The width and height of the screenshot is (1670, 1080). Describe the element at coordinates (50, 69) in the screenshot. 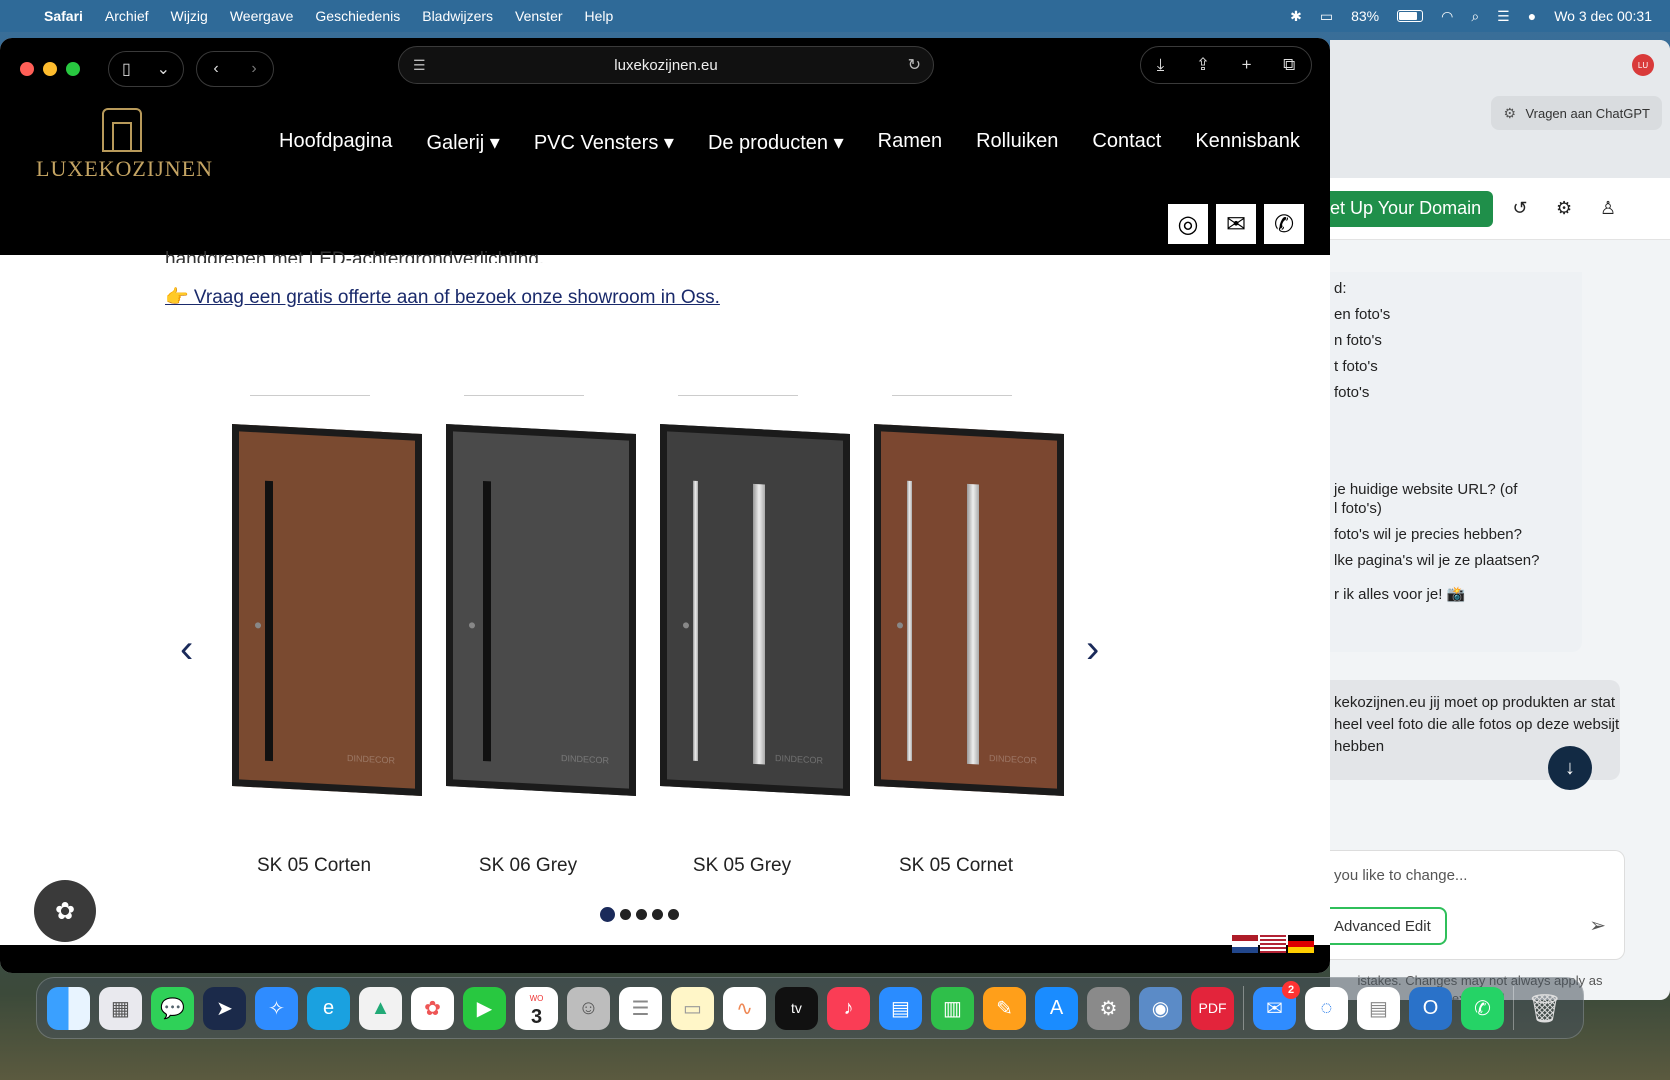

I see `minimize-window-button` at that location.